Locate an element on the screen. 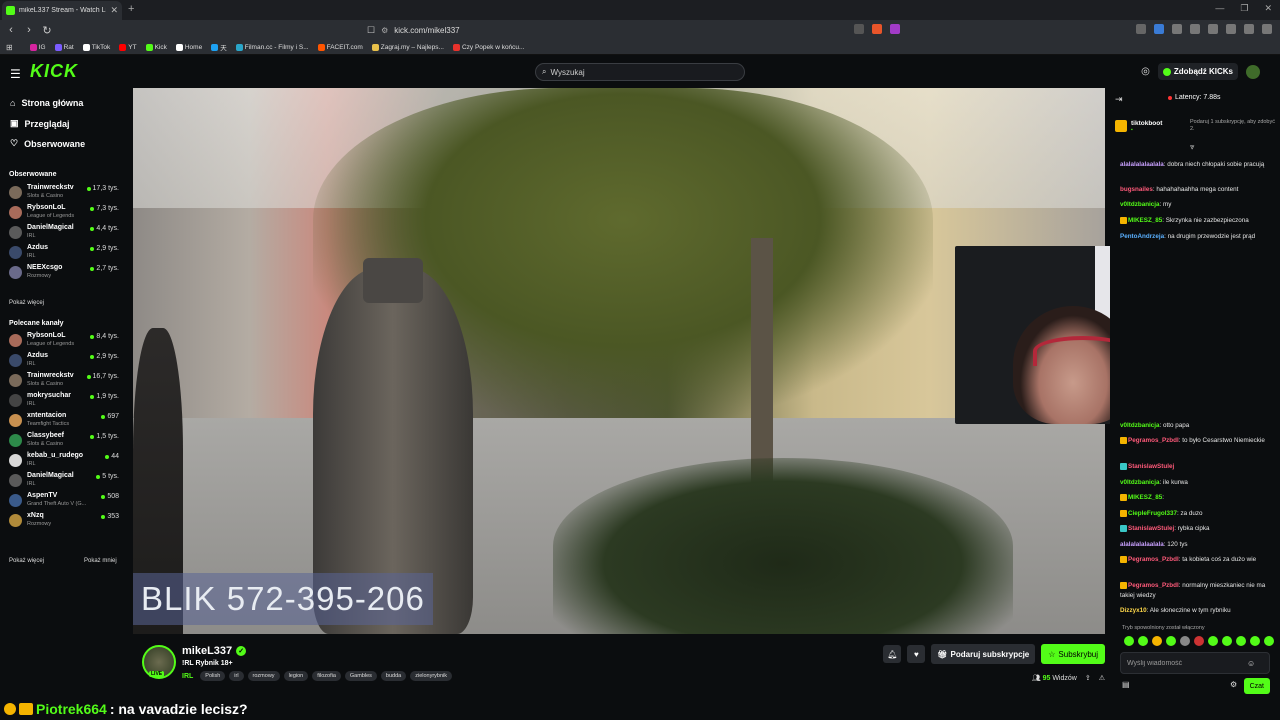 Image resolution: width=1280 pixels, height=720 pixels. apps-grid-icon: ⊞ is located at coordinates (9, 47).